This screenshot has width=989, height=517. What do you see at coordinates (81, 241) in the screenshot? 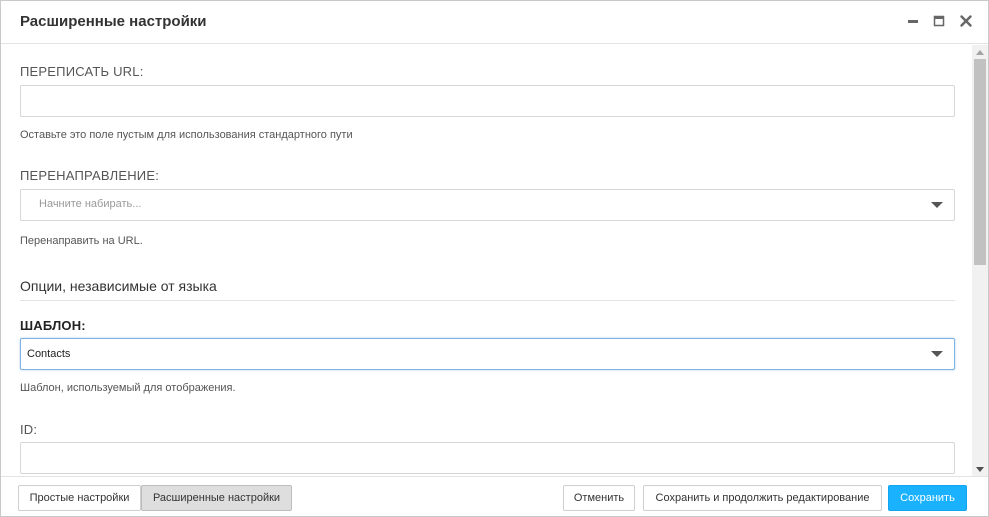
I see `redirect-help: Перенаправить на URL.` at bounding box center [81, 241].